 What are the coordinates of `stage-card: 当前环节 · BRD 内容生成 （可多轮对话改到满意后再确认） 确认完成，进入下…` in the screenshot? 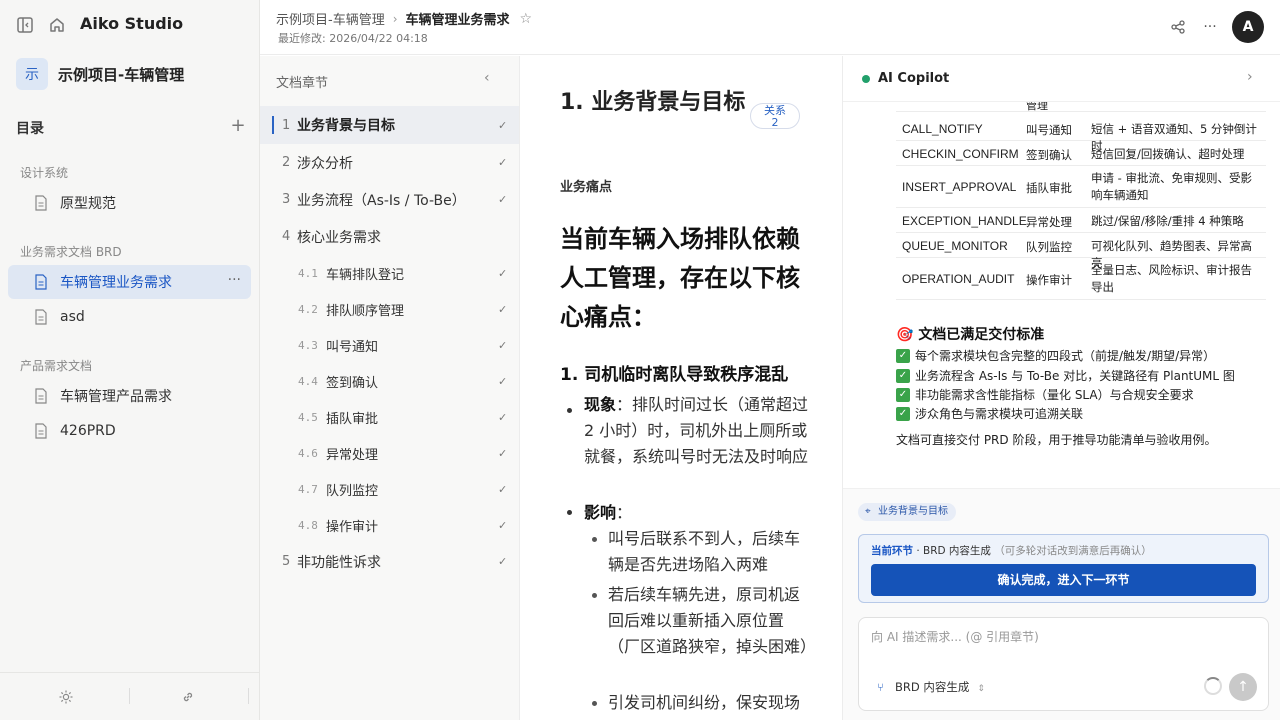 It's located at (1063, 568).